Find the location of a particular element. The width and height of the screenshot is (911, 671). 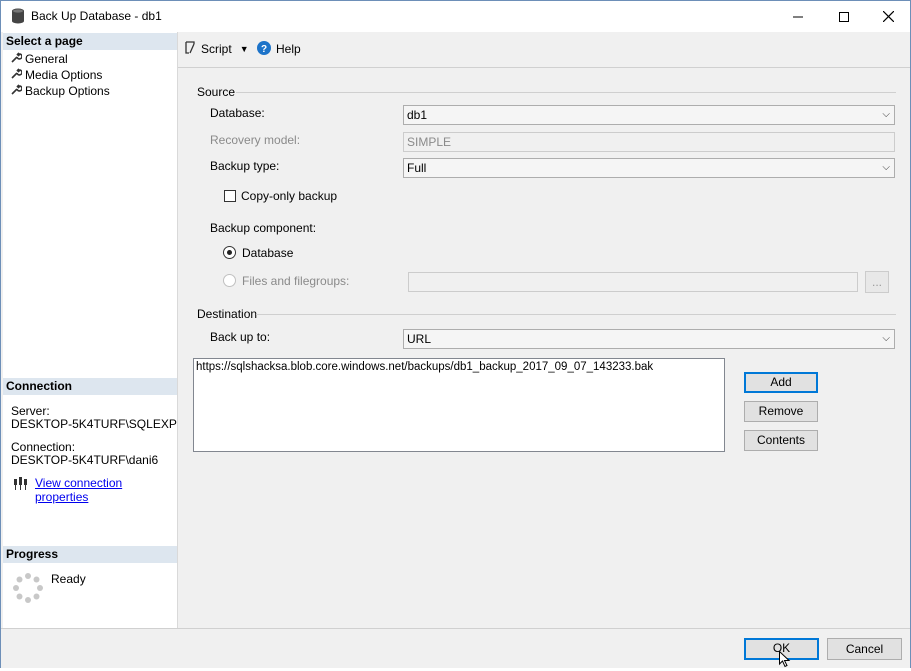

back-up-to-value: URL is located at coordinates (419, 339).